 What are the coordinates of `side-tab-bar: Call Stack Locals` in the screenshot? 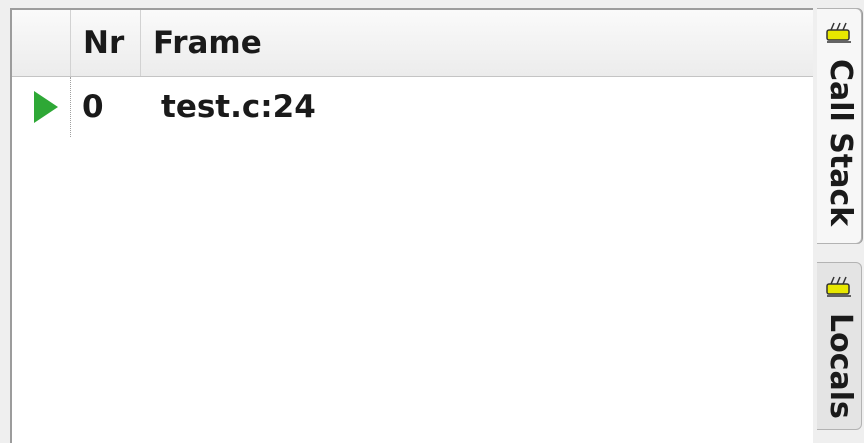 It's located at (840, 225).